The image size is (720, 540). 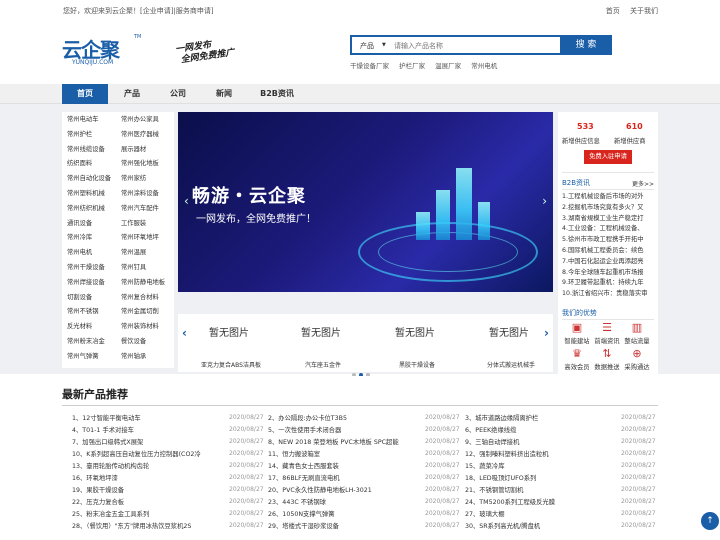 What do you see at coordinates (94, 298) in the screenshot?
I see `category-item: 切割设备` at bounding box center [94, 298].